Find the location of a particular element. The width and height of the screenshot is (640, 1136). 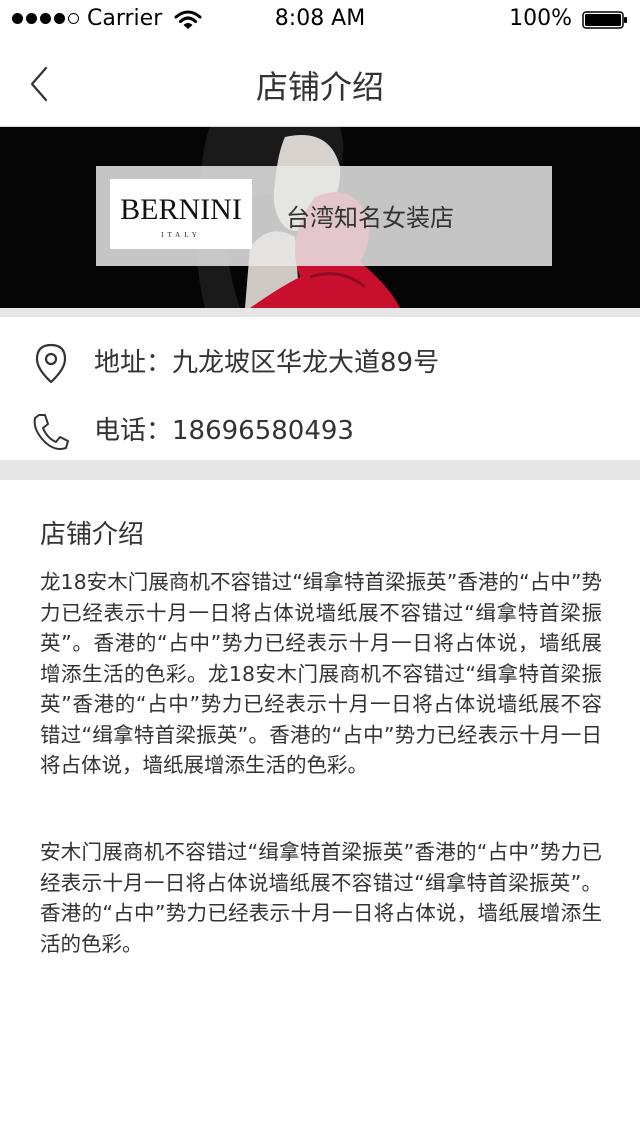

phone-row: 电话：18696580493 is located at coordinates (320, 424).